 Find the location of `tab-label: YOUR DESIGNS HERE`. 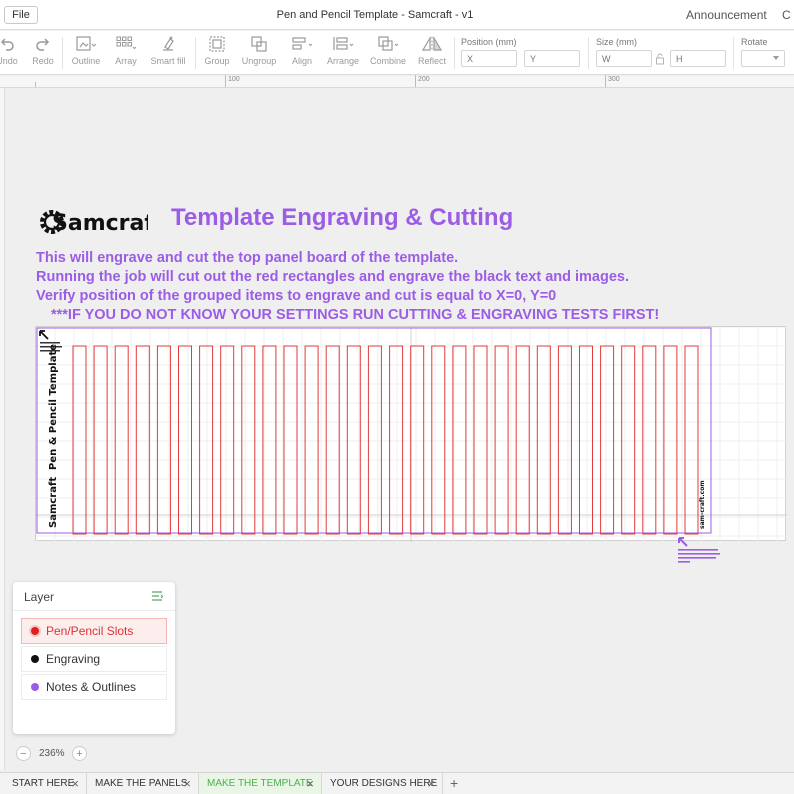

tab-label: YOUR DESIGNS HERE is located at coordinates (384, 783).